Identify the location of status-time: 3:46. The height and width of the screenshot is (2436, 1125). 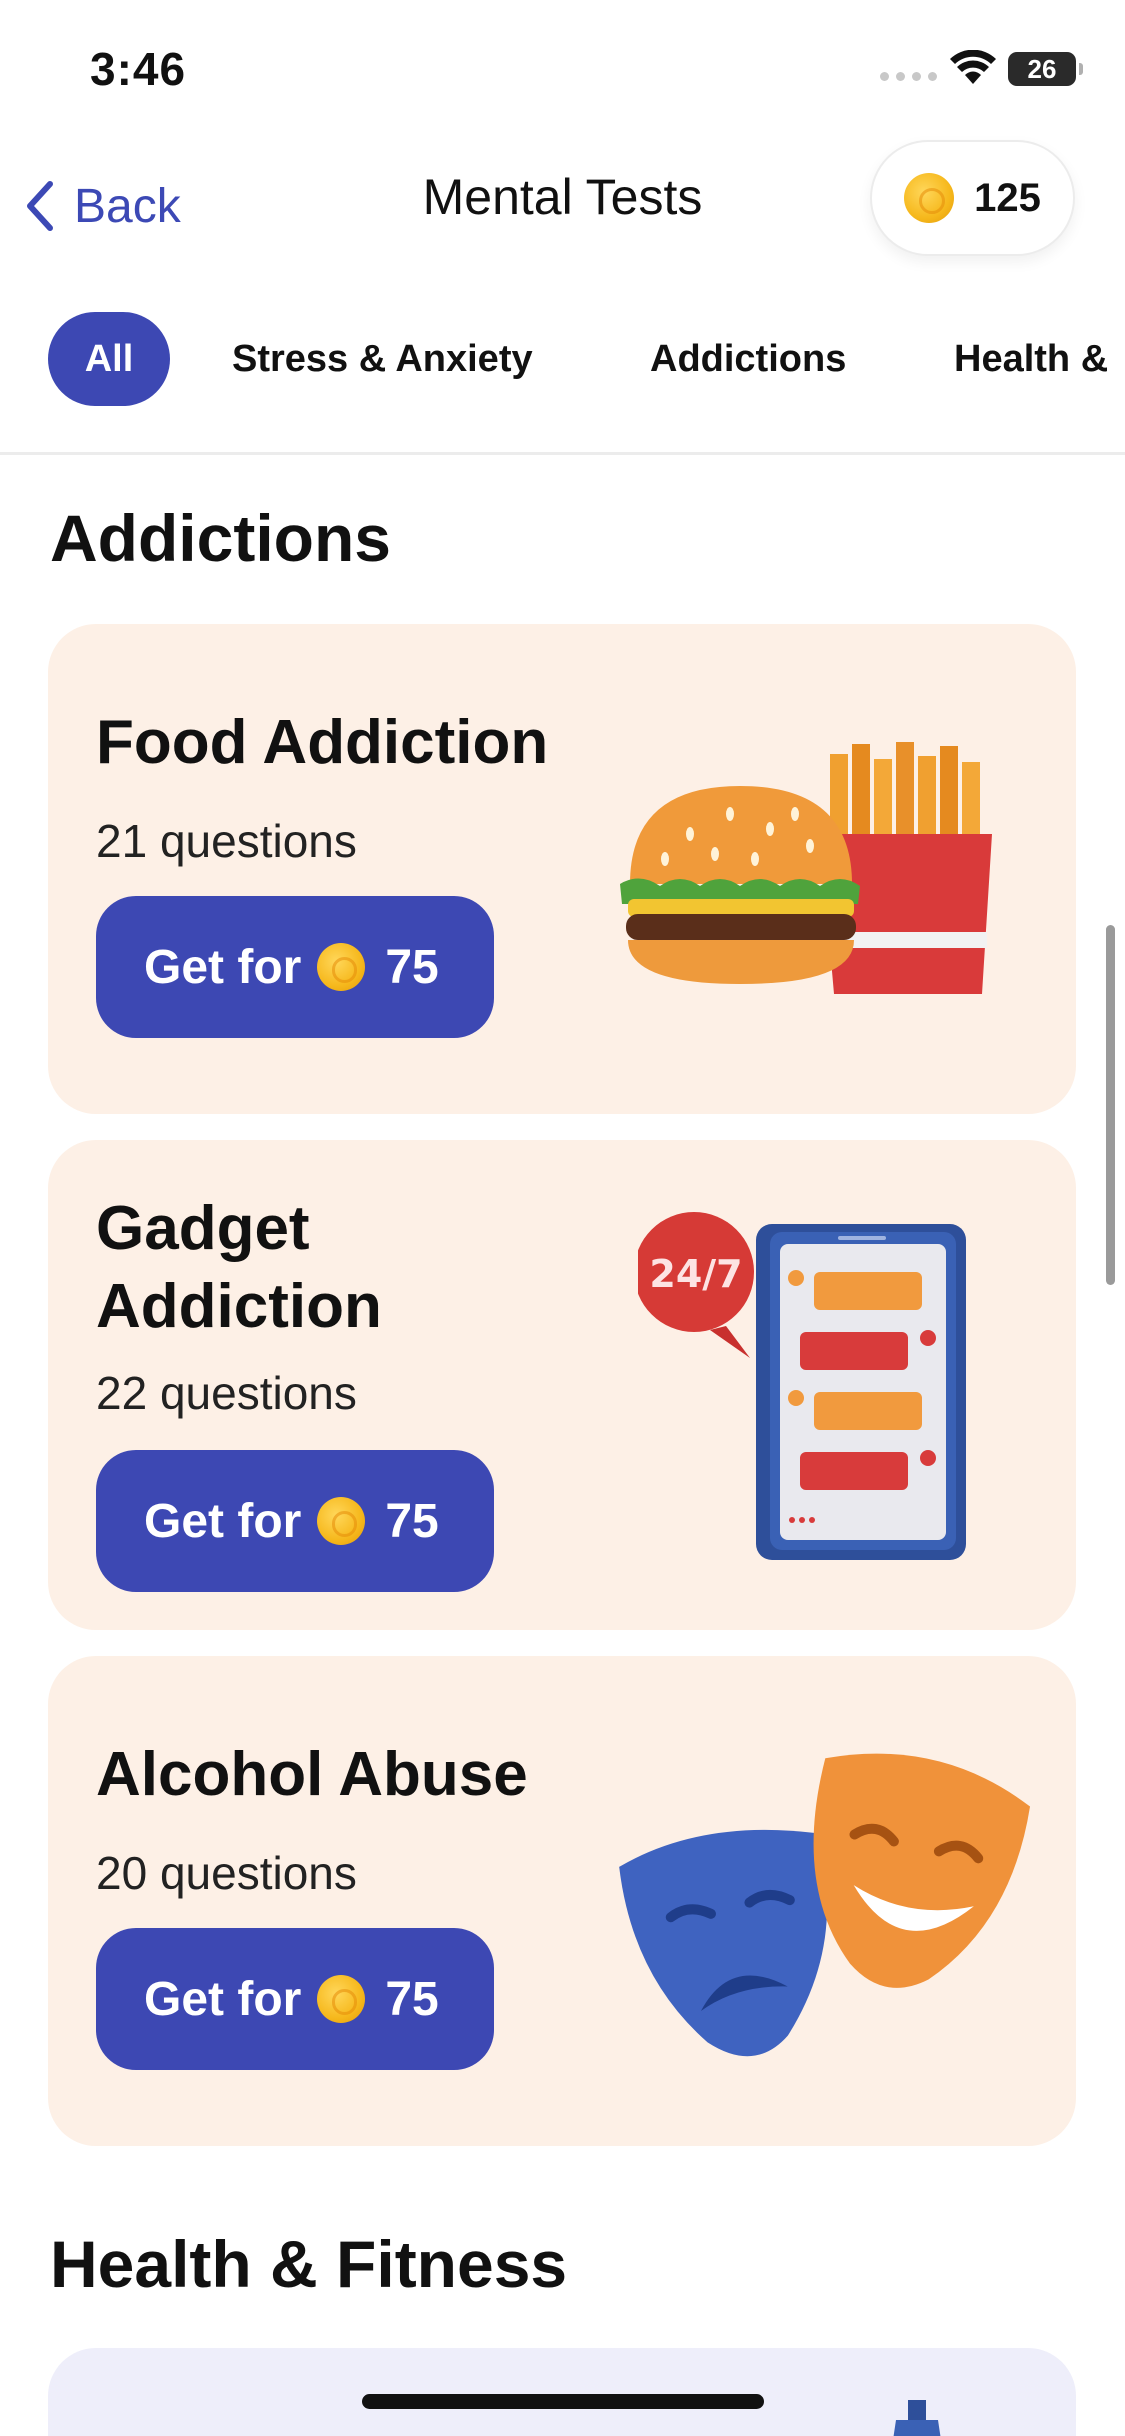
(138, 69).